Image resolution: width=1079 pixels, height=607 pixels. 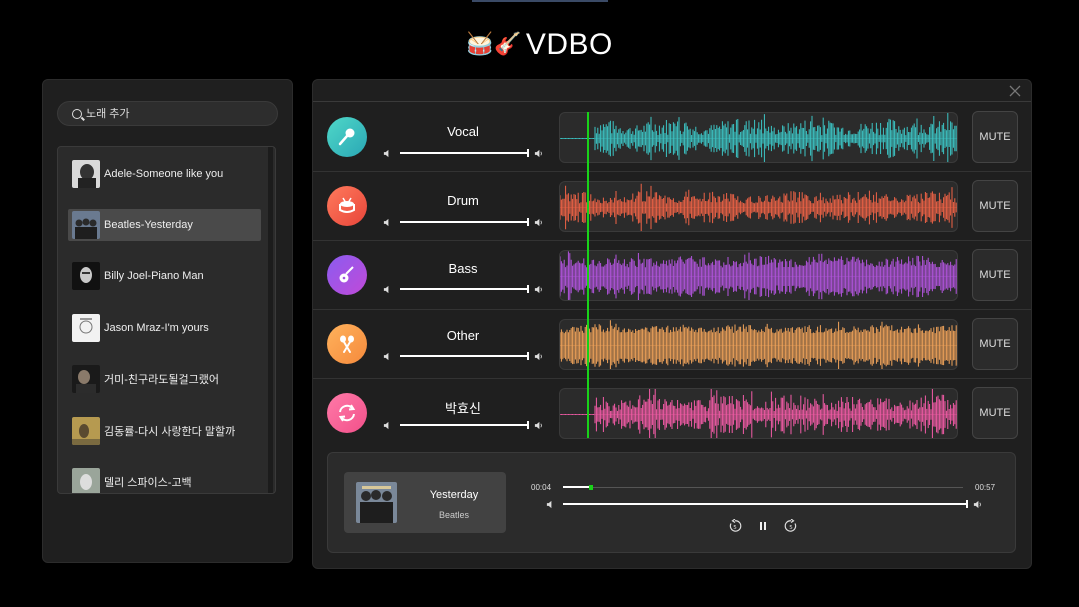 What do you see at coordinates (170, 432) in the screenshot?
I see `song-title: 김동률-다시 사랑한다 말할까` at bounding box center [170, 432].